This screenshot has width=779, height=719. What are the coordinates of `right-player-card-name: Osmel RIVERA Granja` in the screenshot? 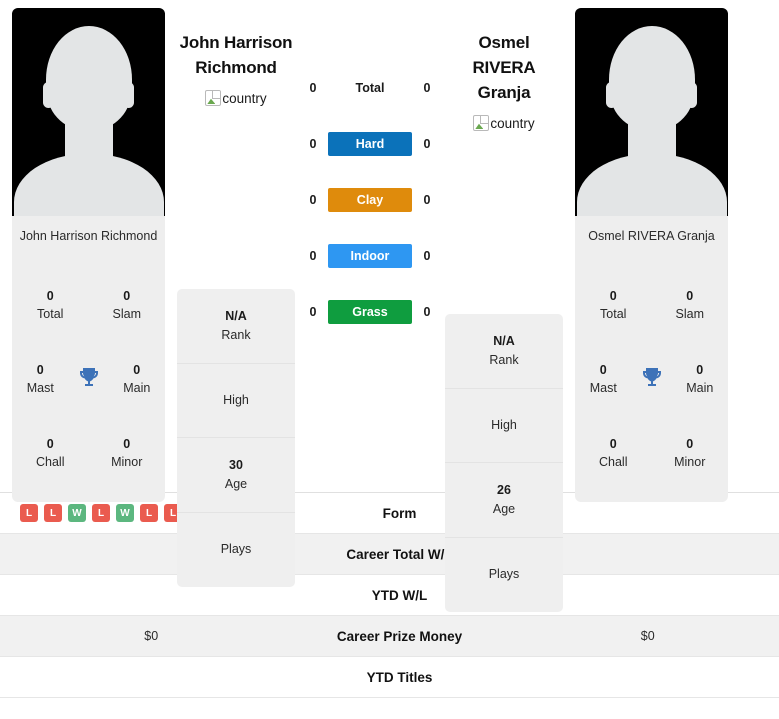 It's located at (651, 236).